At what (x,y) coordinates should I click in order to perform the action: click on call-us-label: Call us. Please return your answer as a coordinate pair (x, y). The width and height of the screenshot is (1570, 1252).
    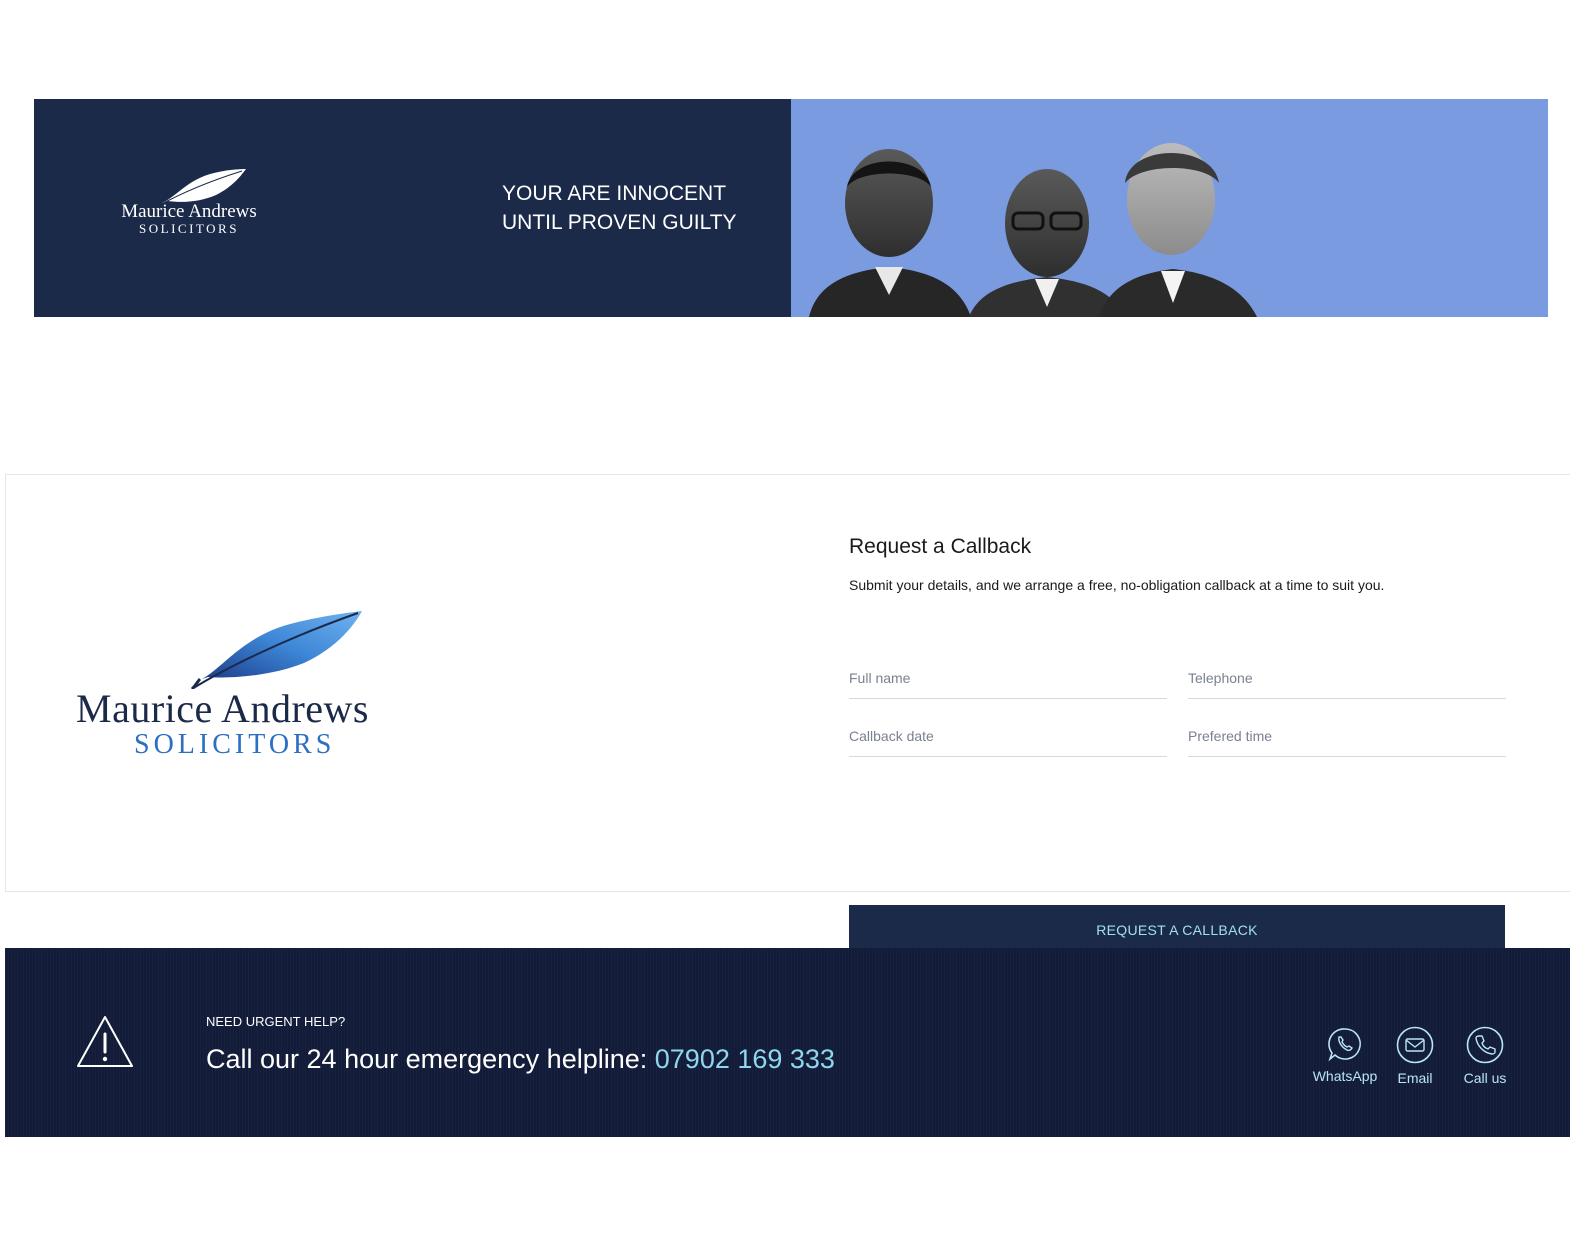
    Looking at the image, I should click on (1485, 1078).